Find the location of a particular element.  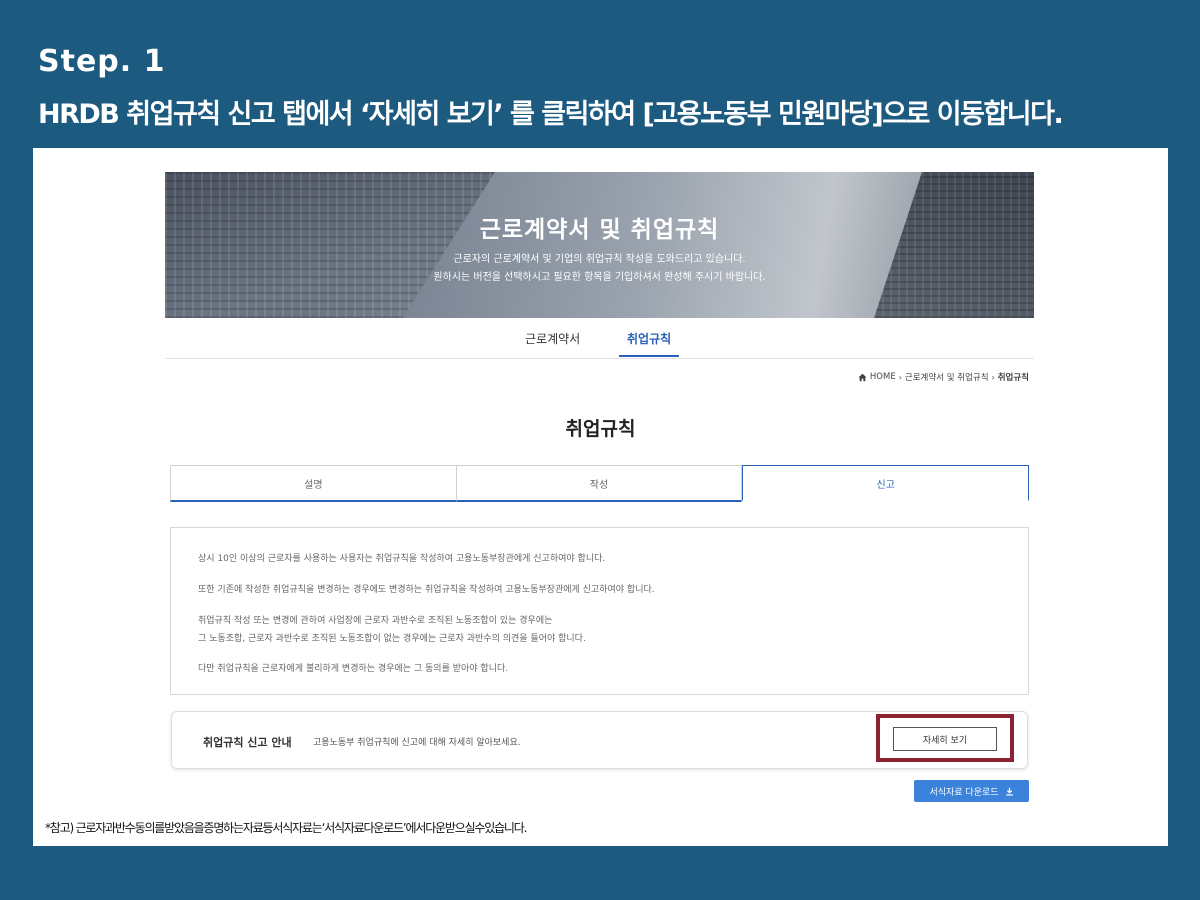

guide-description: 고용노동부 취업규칙에 신고에 대해 자세히 알아보세요. is located at coordinates (417, 743).